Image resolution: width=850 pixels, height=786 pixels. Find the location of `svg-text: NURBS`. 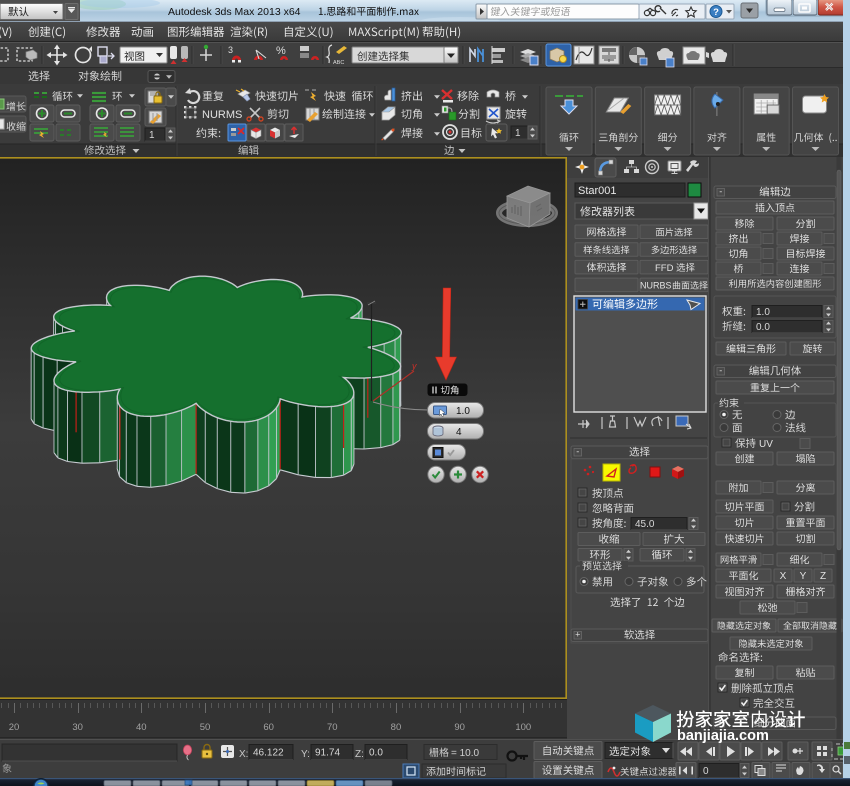

svg-text: NURBS is located at coordinates (656, 286).